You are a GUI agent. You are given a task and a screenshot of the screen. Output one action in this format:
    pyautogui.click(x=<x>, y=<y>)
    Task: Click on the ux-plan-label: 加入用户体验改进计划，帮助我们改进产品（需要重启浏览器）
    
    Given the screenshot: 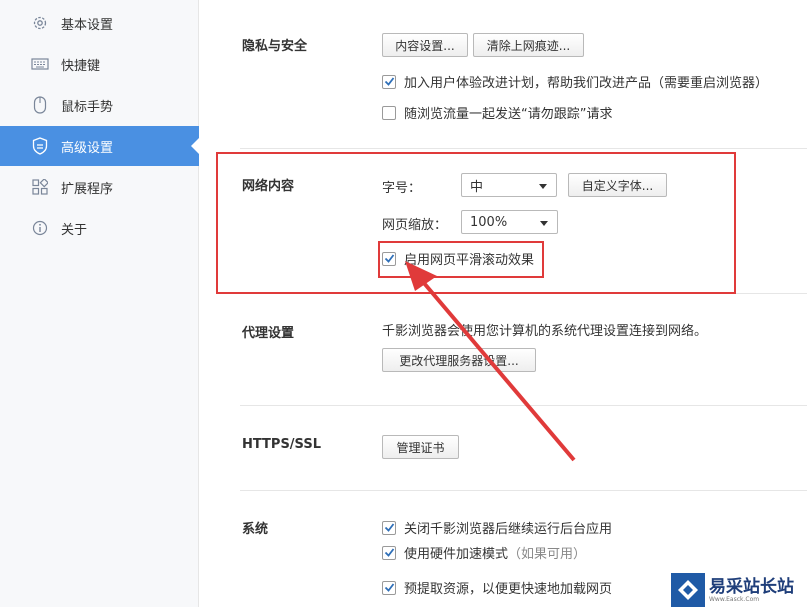 What is the action you would take?
    pyautogui.click(x=586, y=83)
    